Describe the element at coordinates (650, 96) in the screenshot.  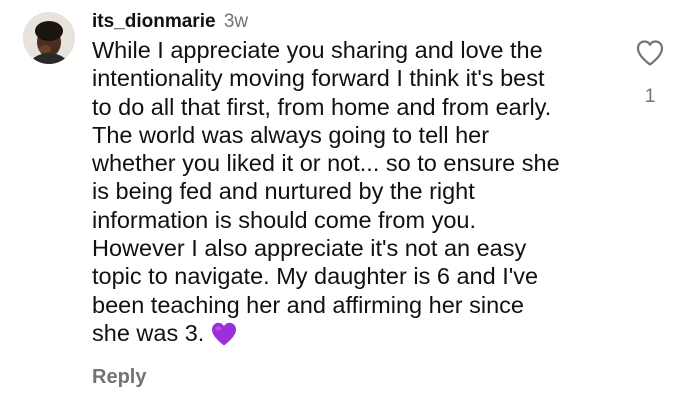
I see `like-count: 1` at that location.